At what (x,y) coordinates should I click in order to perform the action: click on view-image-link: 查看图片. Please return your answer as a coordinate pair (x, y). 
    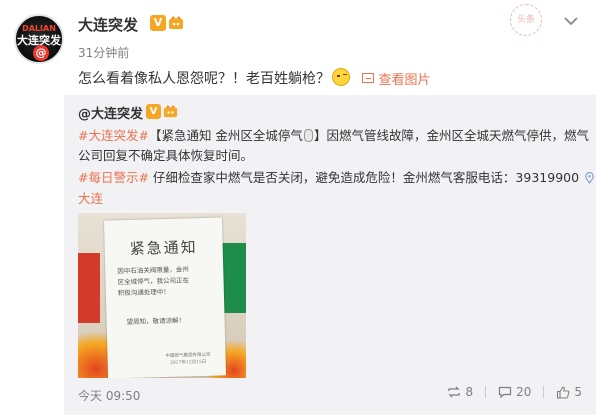
    Looking at the image, I should click on (396, 78).